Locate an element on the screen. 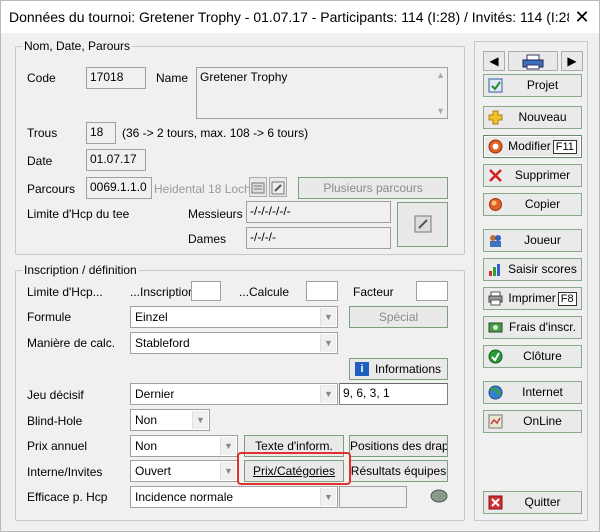  supprimer-label: Supprimer is located at coordinates (542, 175).